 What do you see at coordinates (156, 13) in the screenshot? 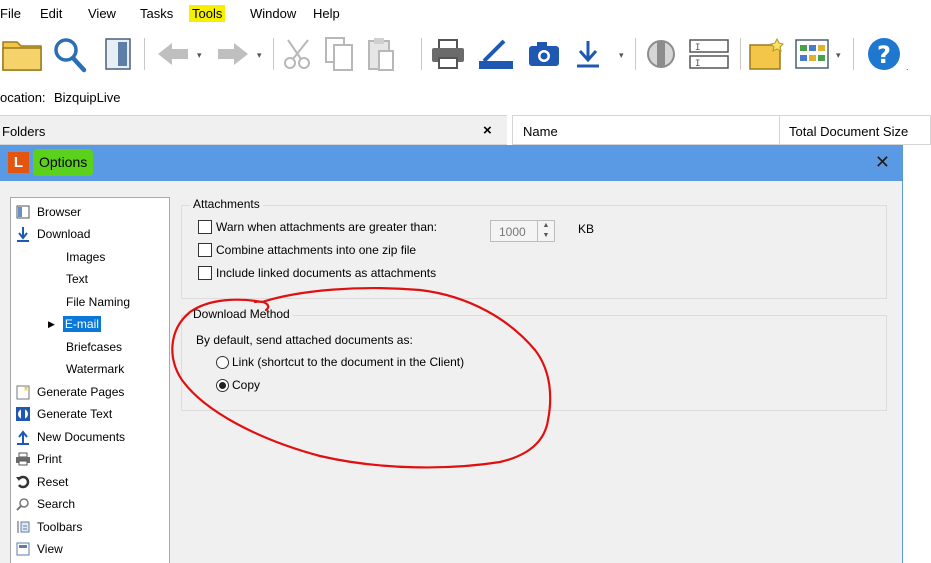
I see `menu-tasks: Tasks` at bounding box center [156, 13].